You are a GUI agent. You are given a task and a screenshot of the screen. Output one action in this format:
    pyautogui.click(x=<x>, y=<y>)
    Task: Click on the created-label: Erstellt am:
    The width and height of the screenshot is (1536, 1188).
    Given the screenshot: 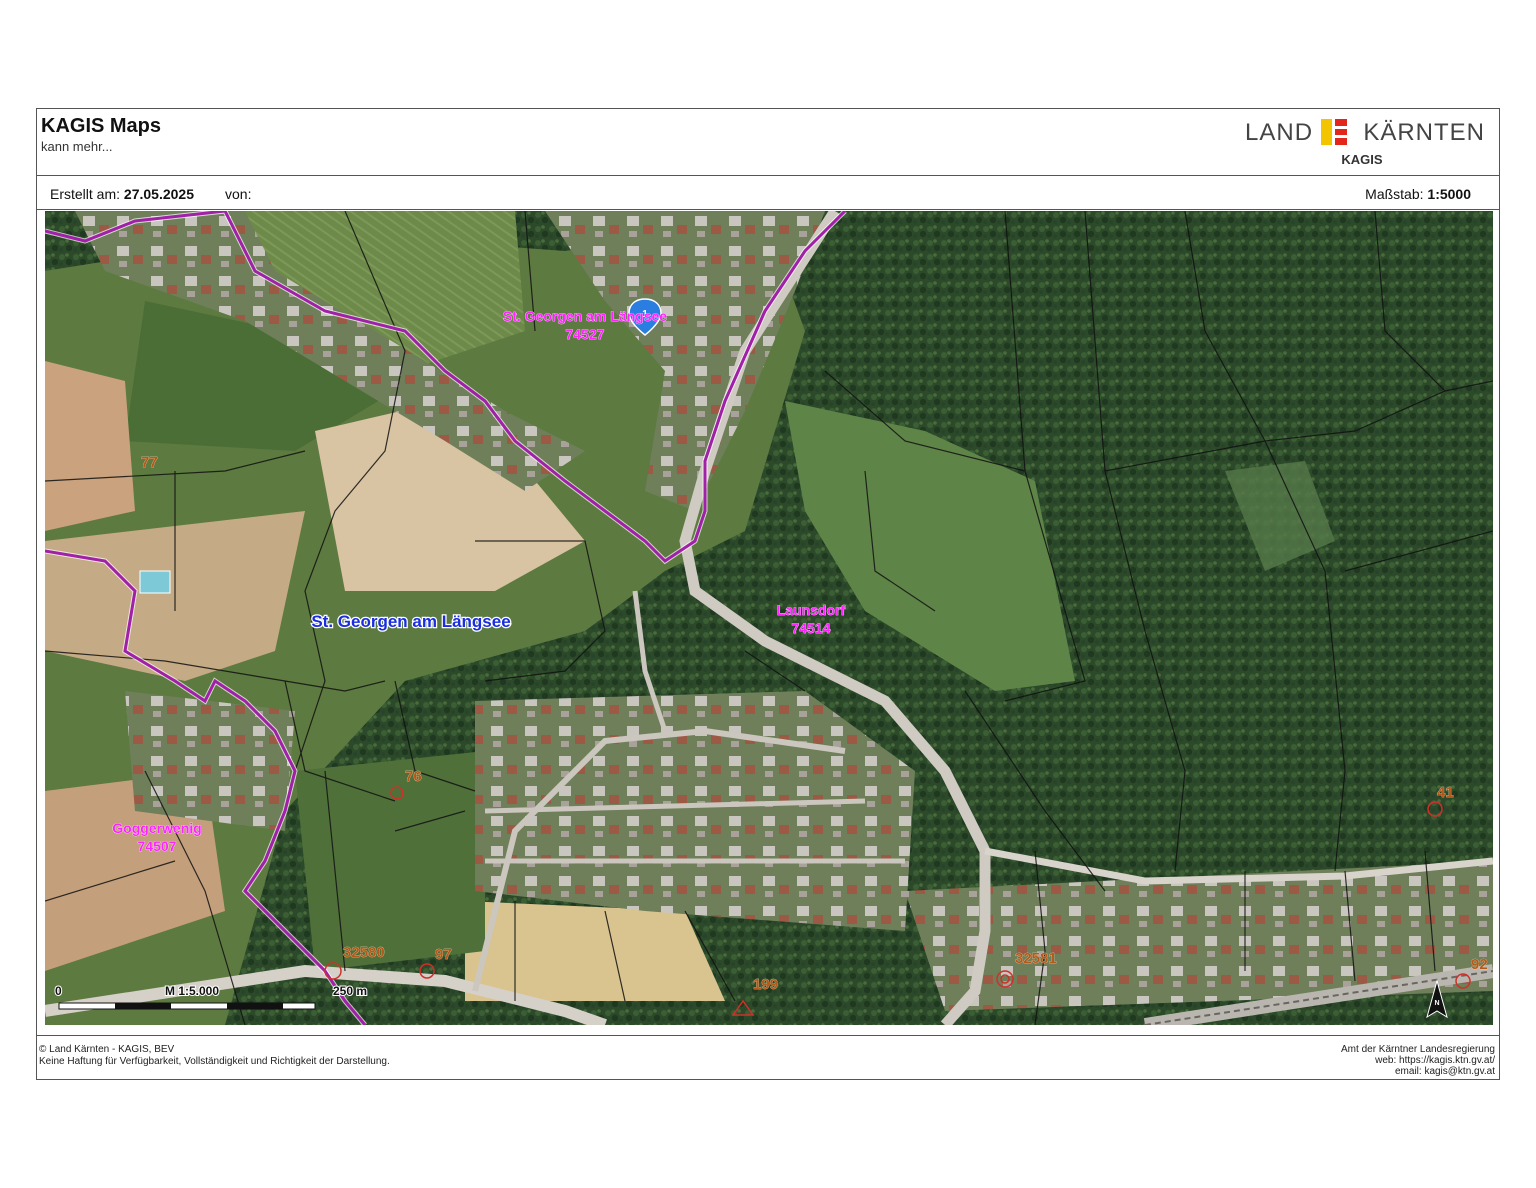 What is the action you would take?
    pyautogui.click(x=85, y=194)
    